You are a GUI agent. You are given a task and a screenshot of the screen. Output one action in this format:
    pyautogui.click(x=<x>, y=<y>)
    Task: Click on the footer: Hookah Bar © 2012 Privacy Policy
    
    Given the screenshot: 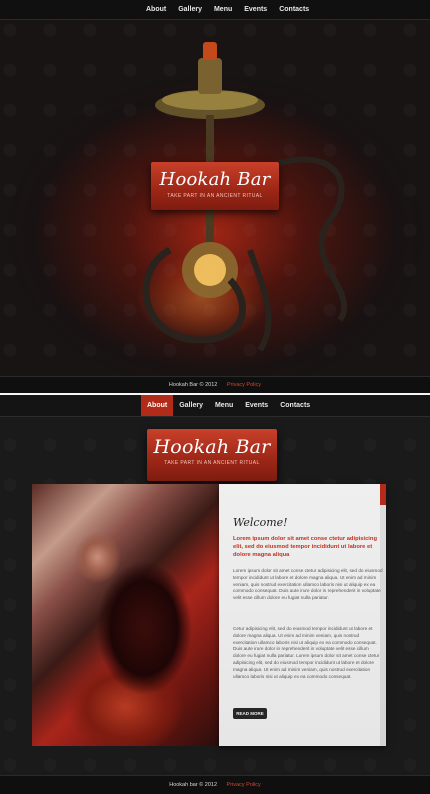 What is the action you would take?
    pyautogui.click(x=215, y=385)
    